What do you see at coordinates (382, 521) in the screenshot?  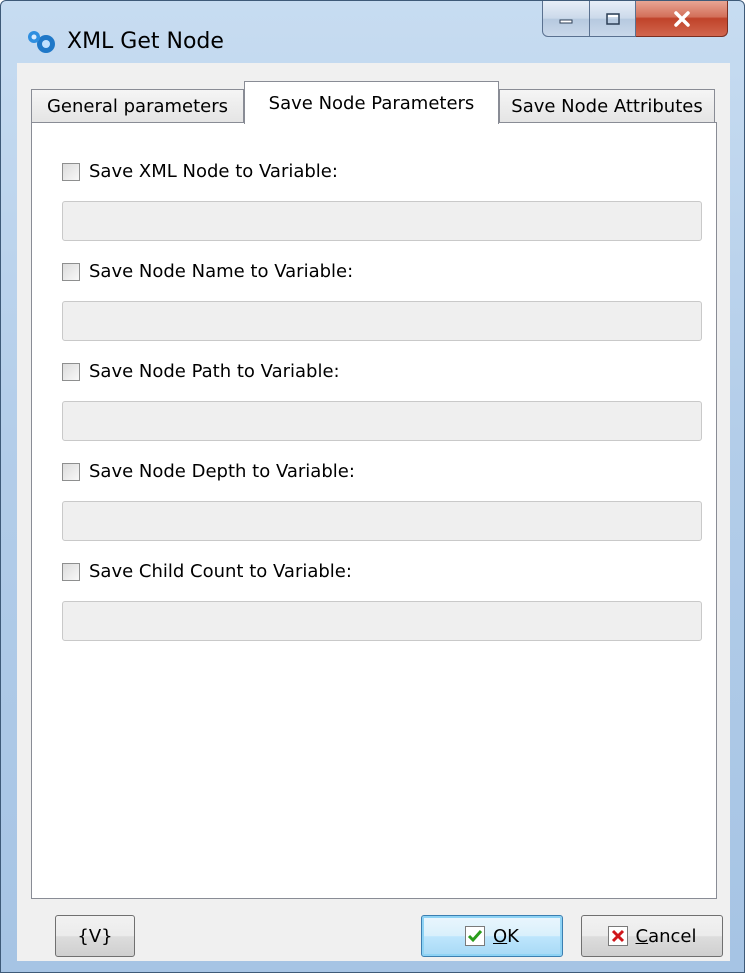 I see `save-node-depth-variable-field` at bounding box center [382, 521].